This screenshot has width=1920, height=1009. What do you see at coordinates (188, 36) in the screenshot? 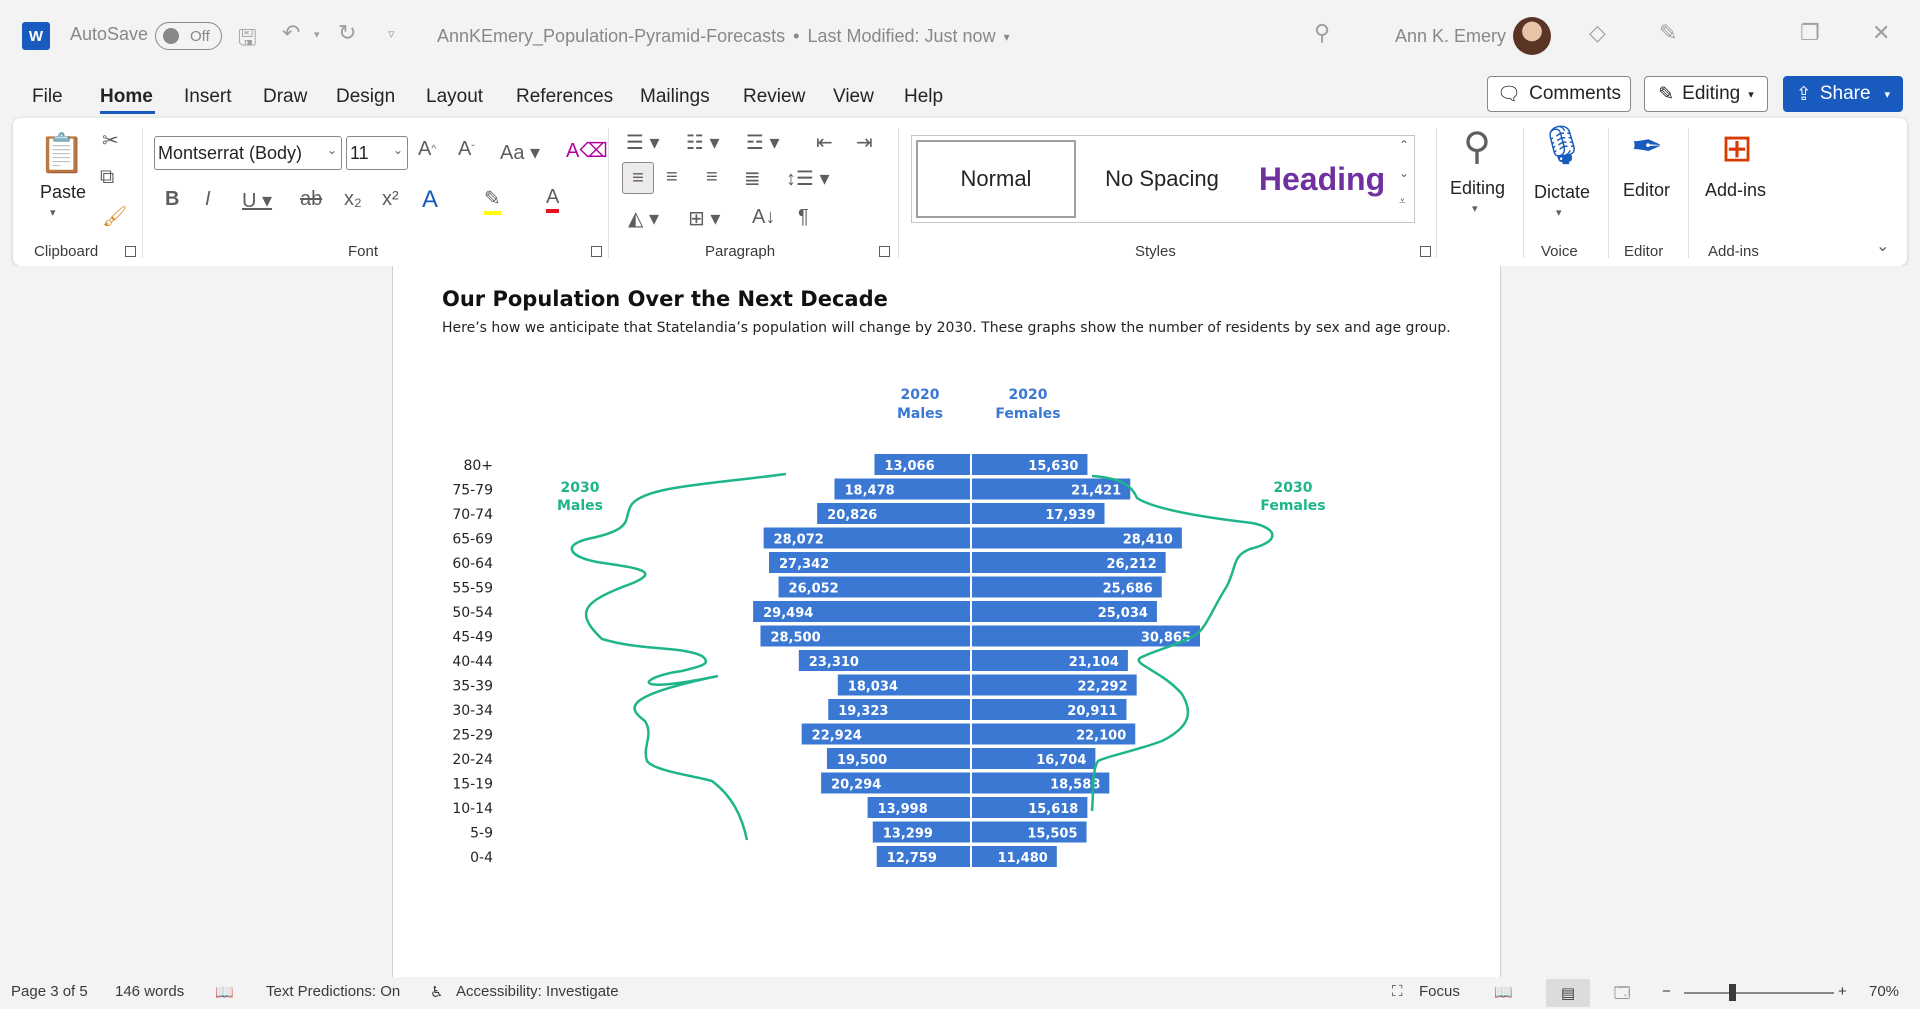
I see `autosave-toggle: Off` at bounding box center [188, 36].